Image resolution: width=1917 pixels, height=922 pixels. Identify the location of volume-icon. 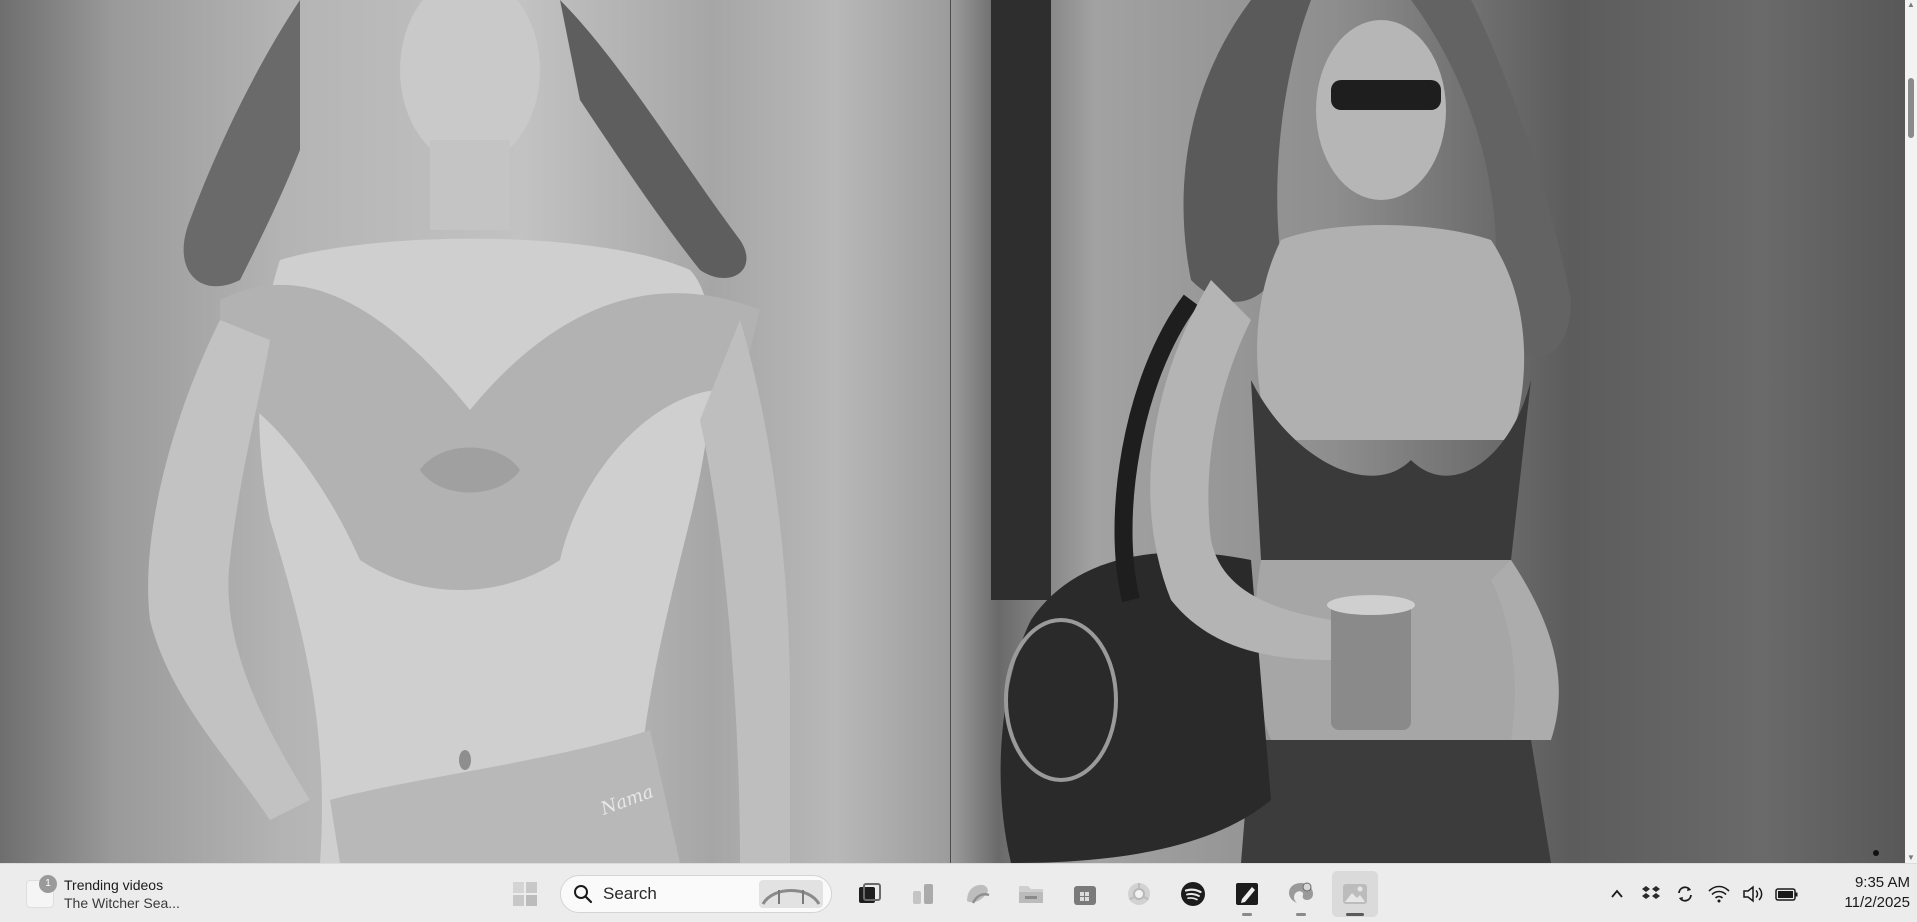
(1753, 894).